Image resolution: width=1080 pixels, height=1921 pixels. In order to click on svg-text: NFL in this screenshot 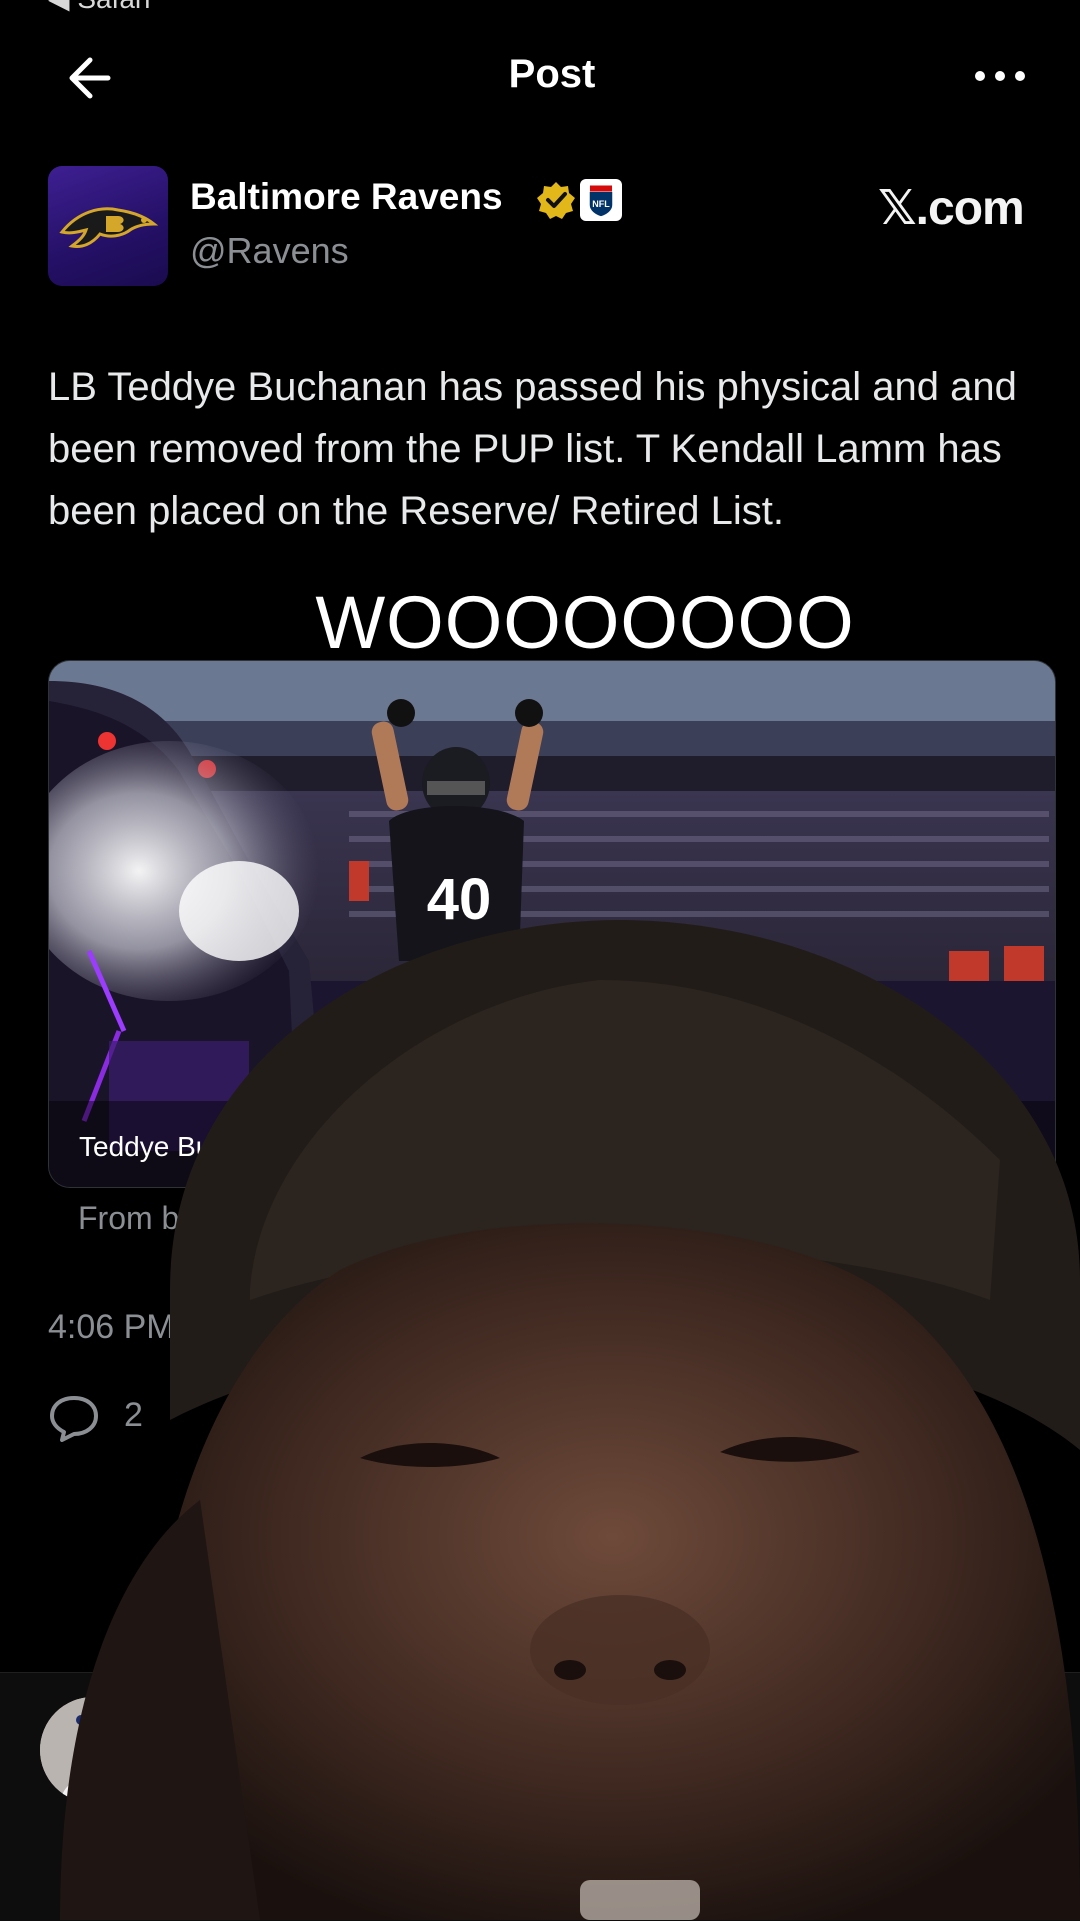, I will do `click(601, 204)`.